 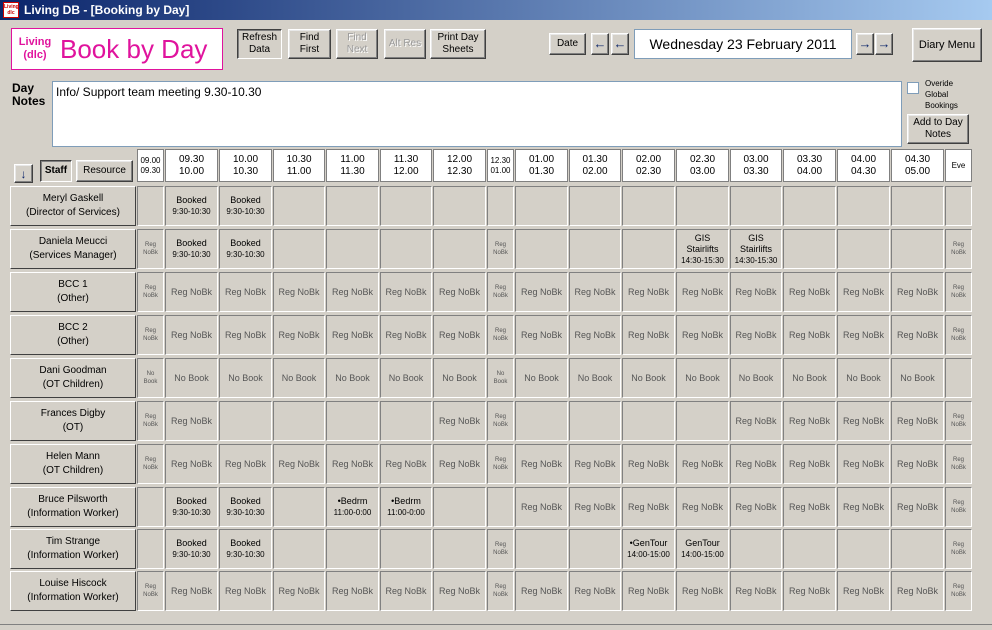 What do you see at coordinates (702, 549) in the screenshot?
I see `booking-slot-booked: GenTour 14:00-15:00` at bounding box center [702, 549].